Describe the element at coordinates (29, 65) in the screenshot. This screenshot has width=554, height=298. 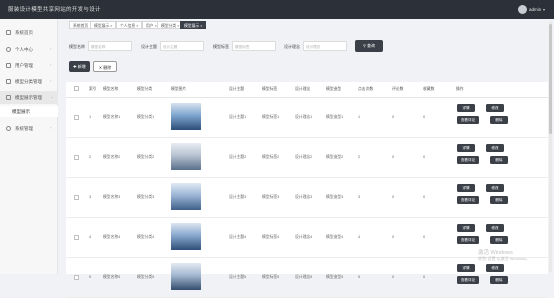
I see `sidebar-item-users: 用户管理 ›` at that location.